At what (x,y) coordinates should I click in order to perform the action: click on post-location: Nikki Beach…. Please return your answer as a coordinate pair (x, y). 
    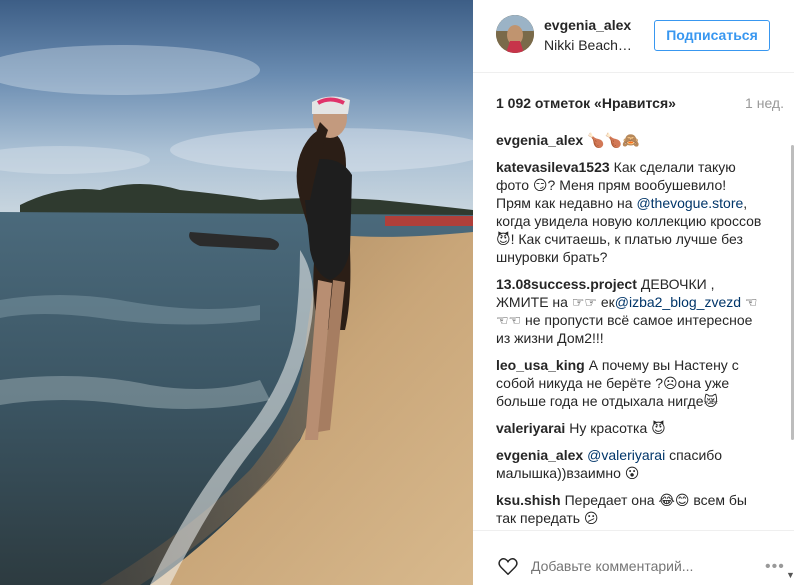
    Looking at the image, I should click on (588, 45).